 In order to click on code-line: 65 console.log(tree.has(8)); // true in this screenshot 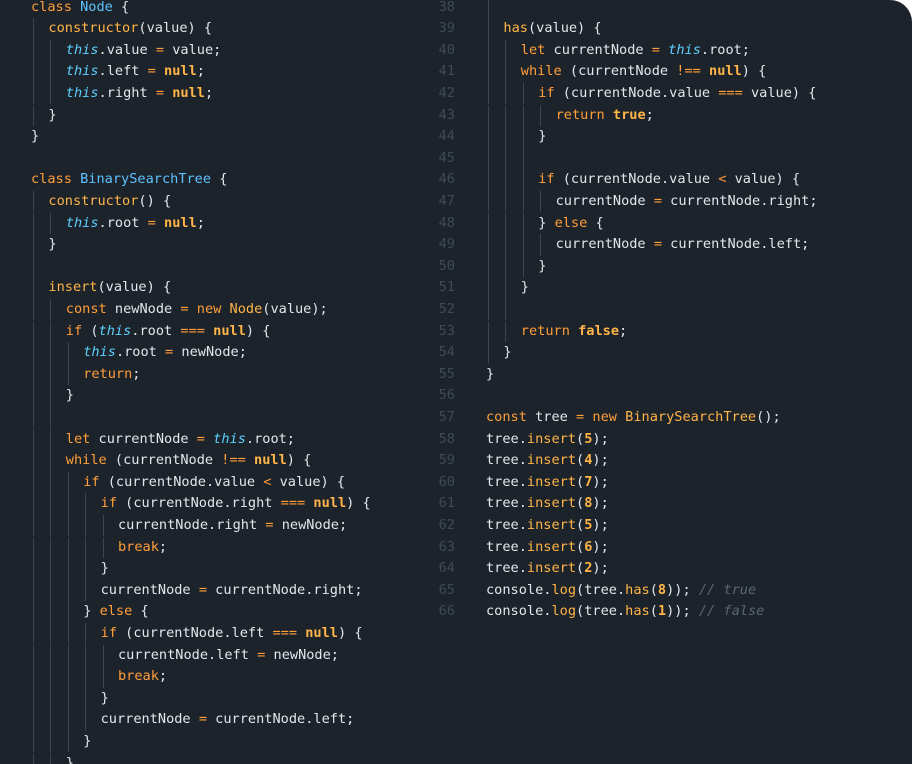, I will do `click(668, 591)`.